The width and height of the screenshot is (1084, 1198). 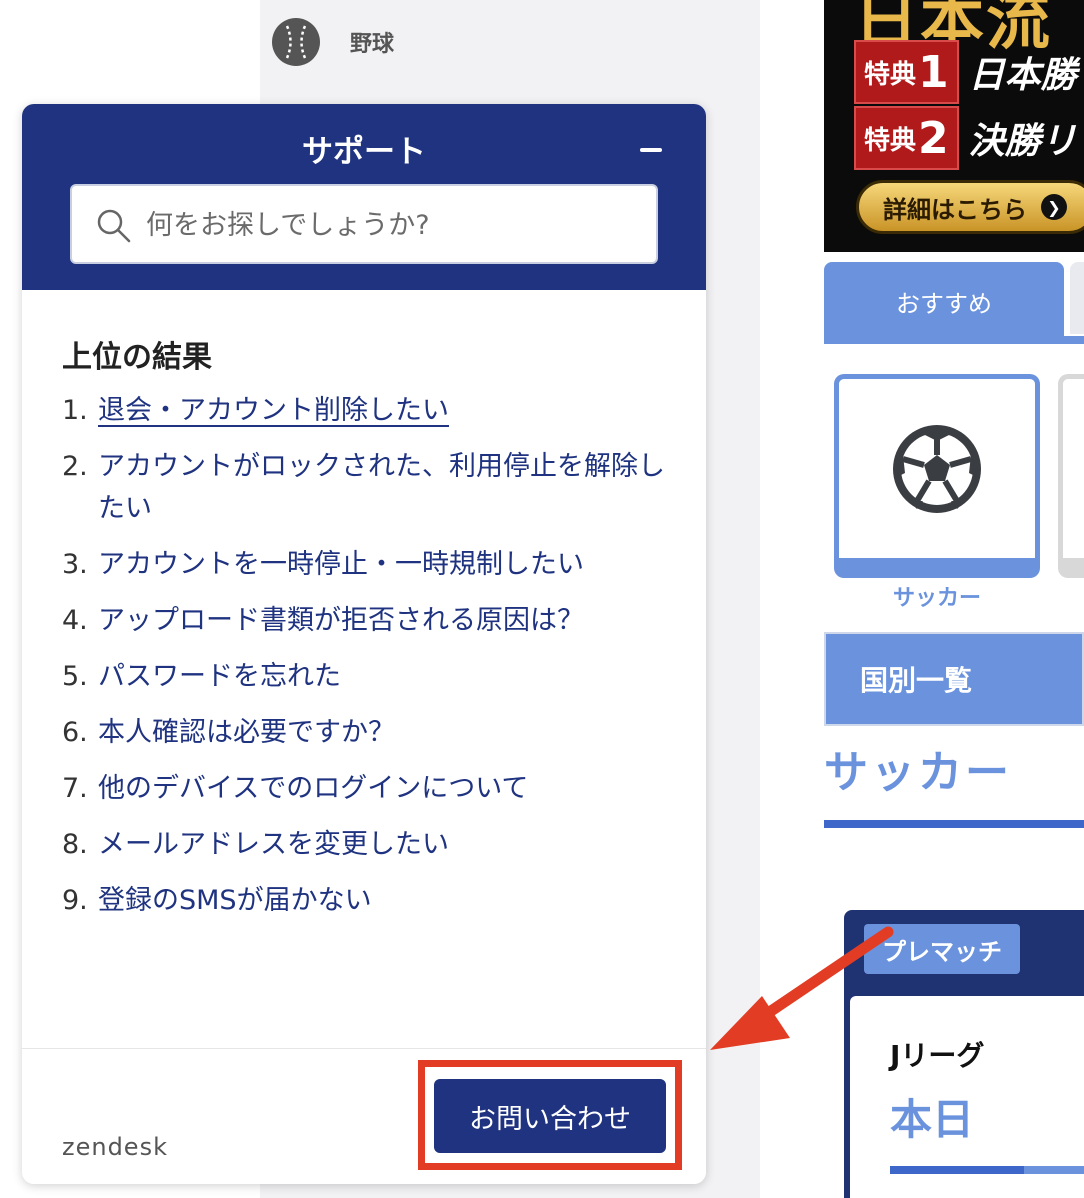 I want to click on annotation-arrow-icon, so click(x=802, y=988).